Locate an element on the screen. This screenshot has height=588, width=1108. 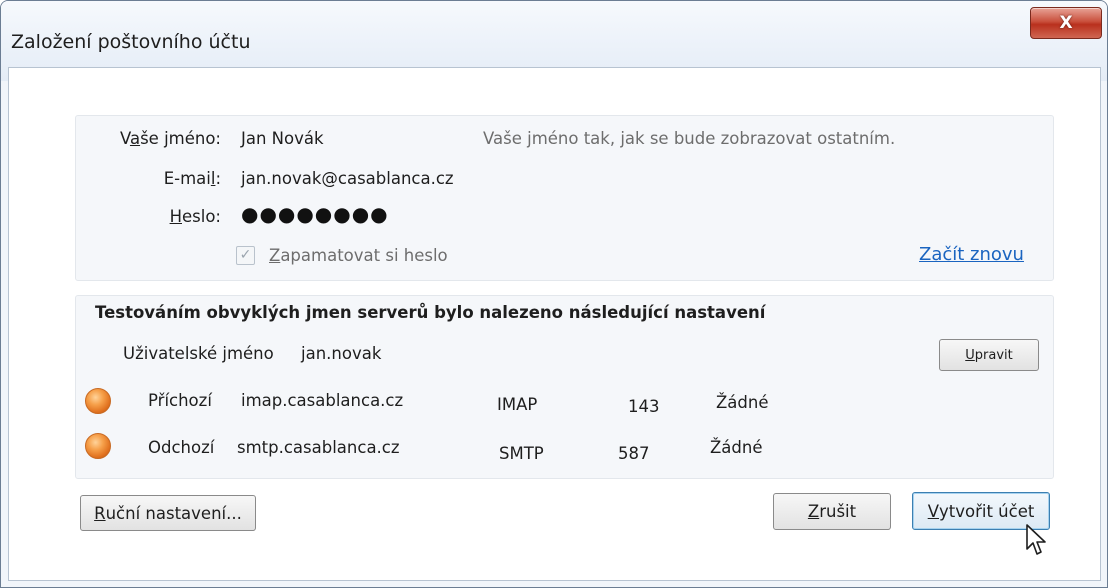
window-title: Založení poštovního účtu is located at coordinates (131, 42).